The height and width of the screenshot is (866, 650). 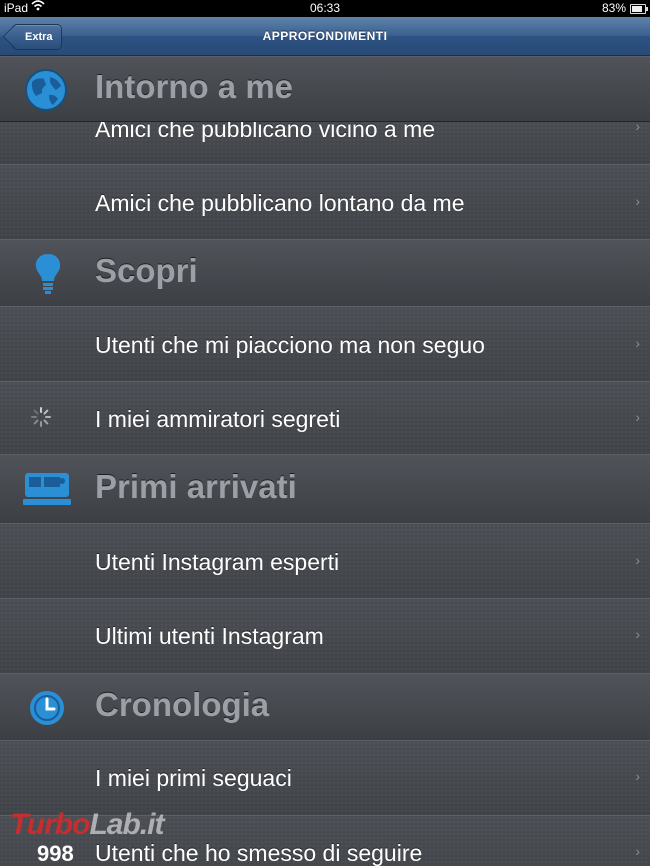 I want to click on list-item-label: Ultimi utenti Instagram, so click(x=209, y=636).